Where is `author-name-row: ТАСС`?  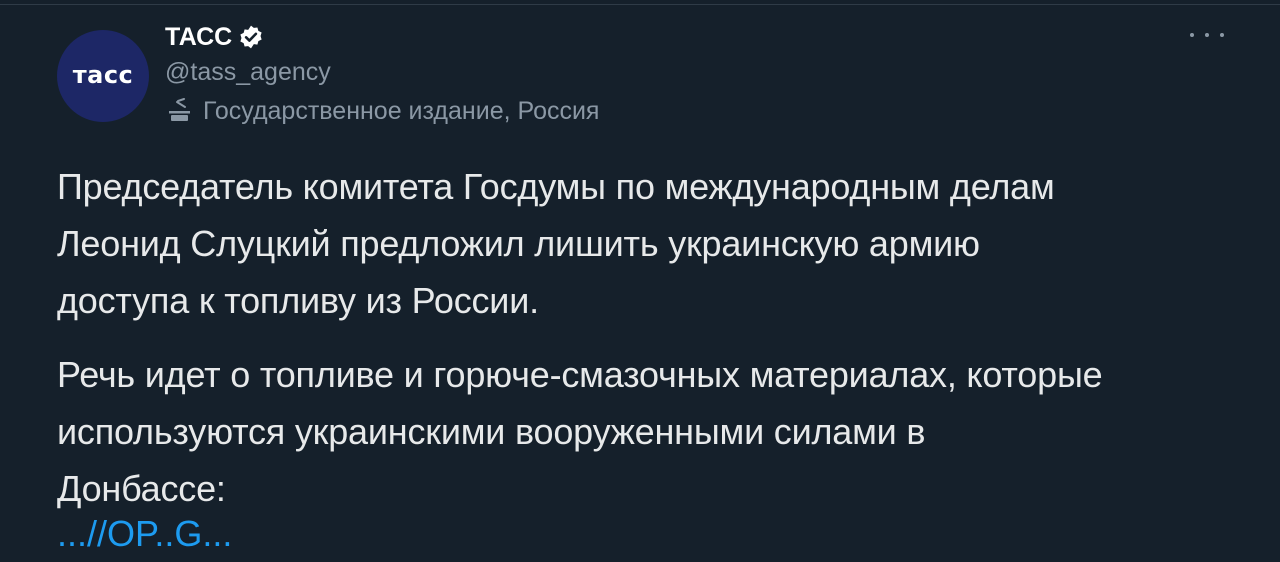 author-name-row: ТАСС is located at coordinates (214, 37).